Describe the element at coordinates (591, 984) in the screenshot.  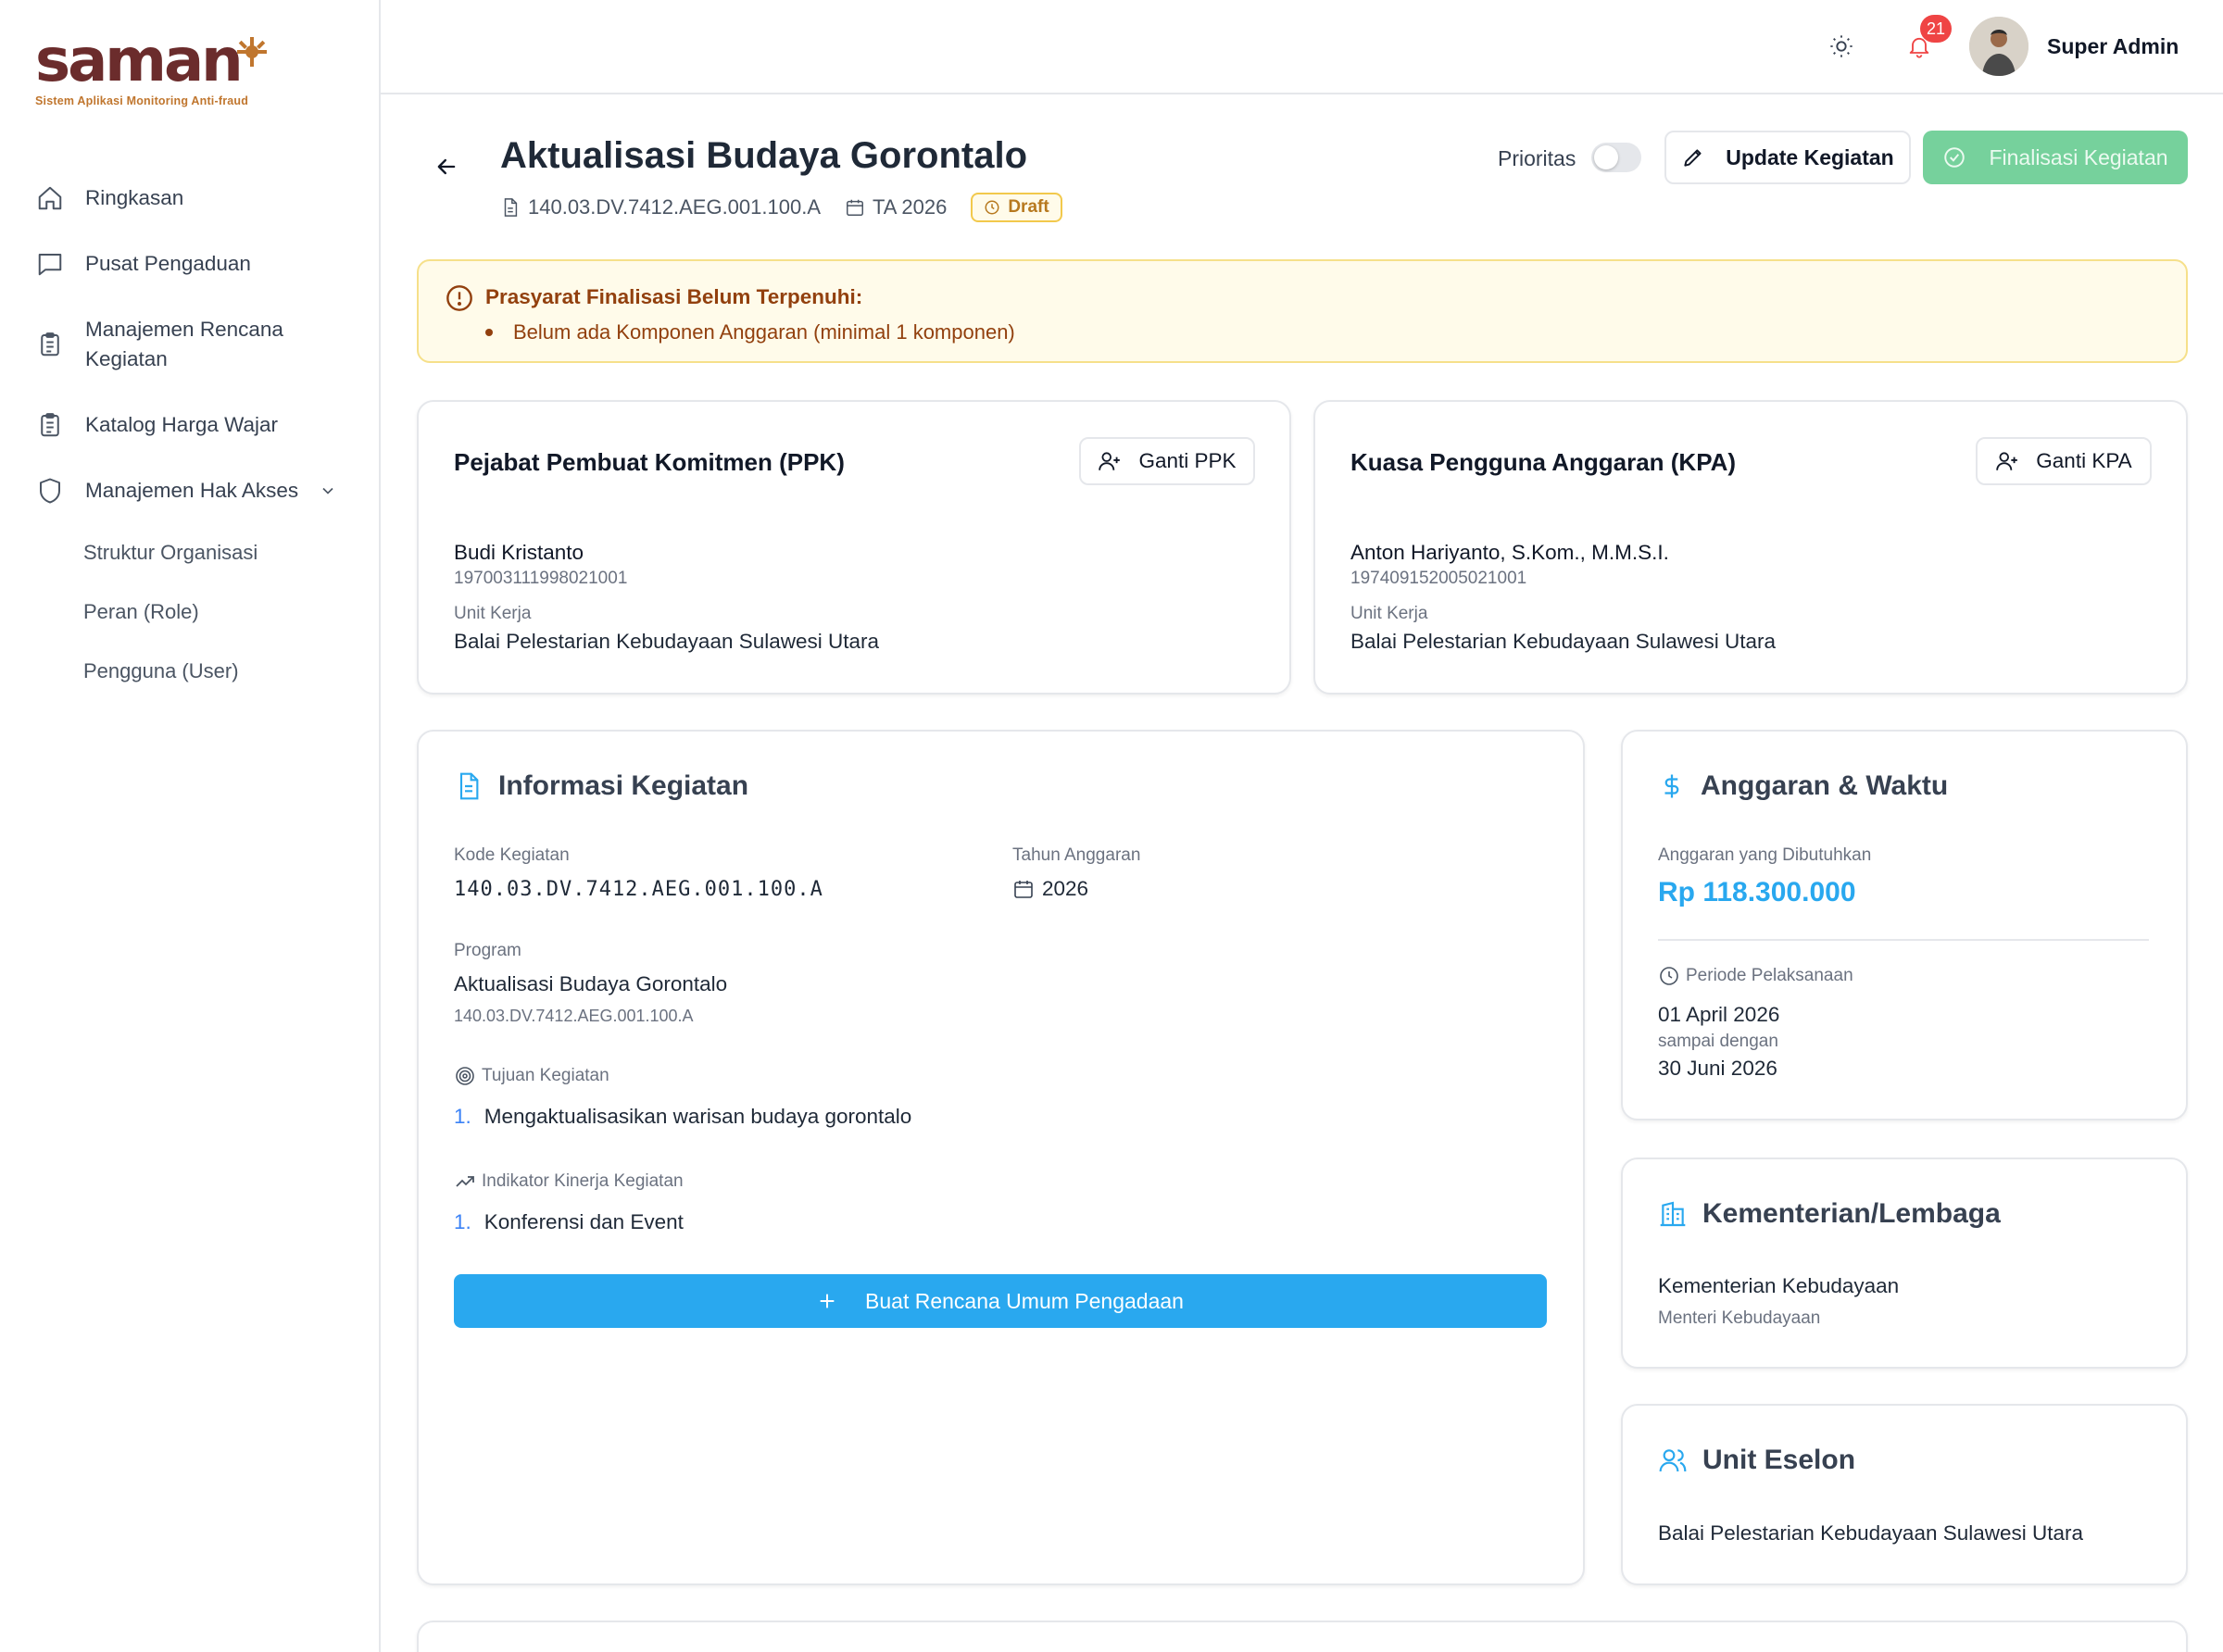
I see `program-name: Aktualisasi Budaya Gorontalo` at that location.